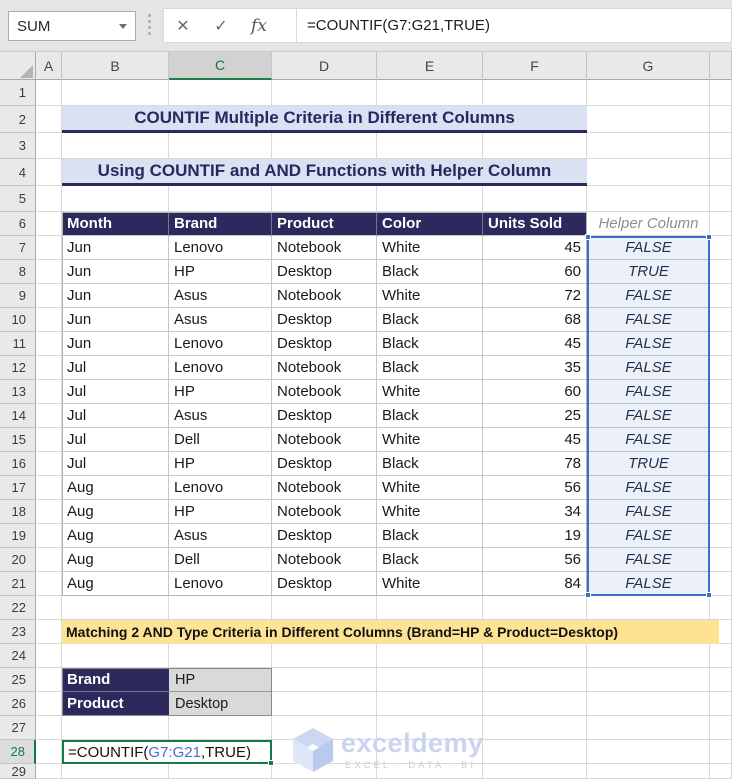  I want to click on enter-icon: ✓, so click(221, 26).